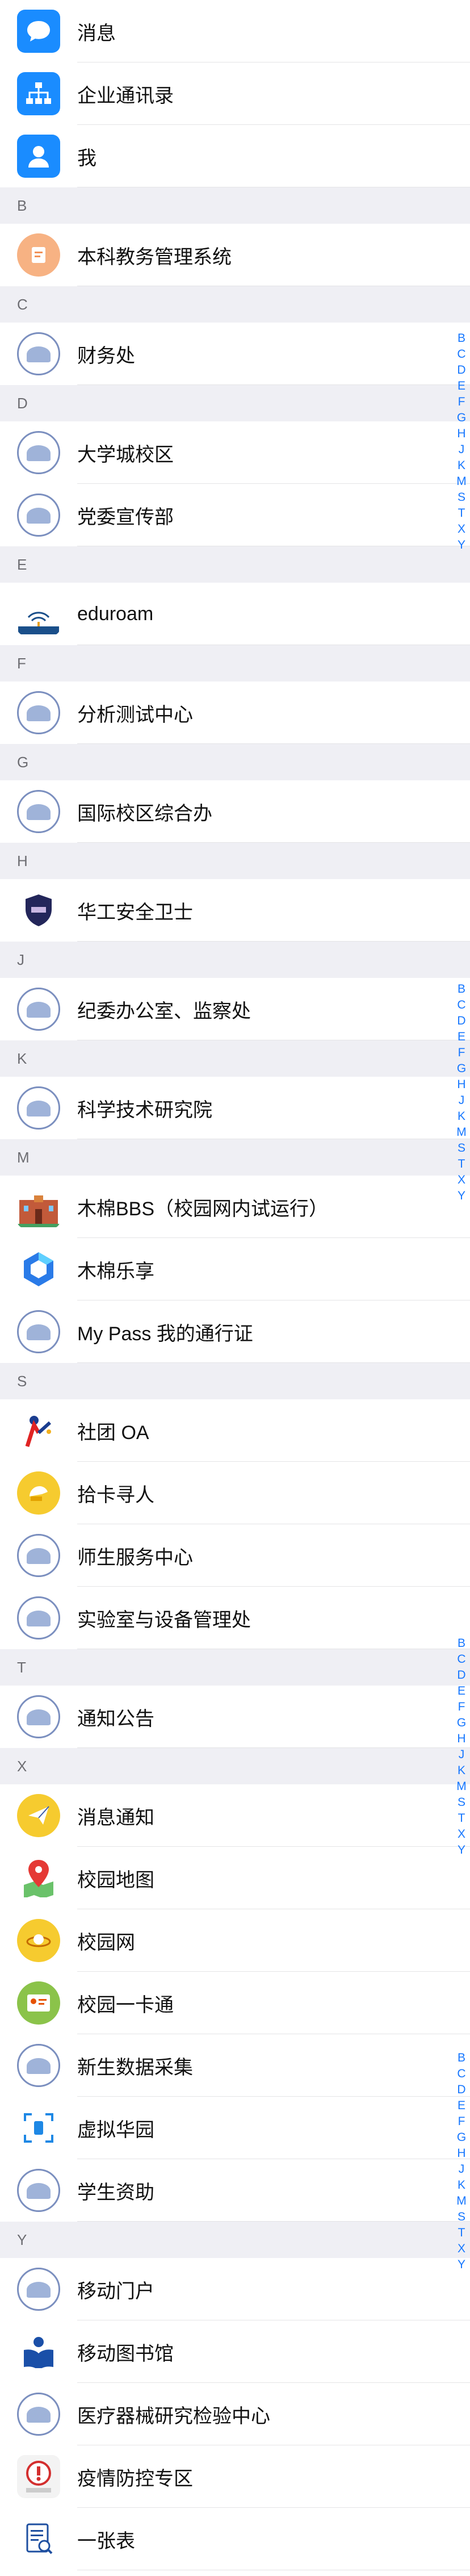  I want to click on app-list-item: 一张表, so click(235, 2539).